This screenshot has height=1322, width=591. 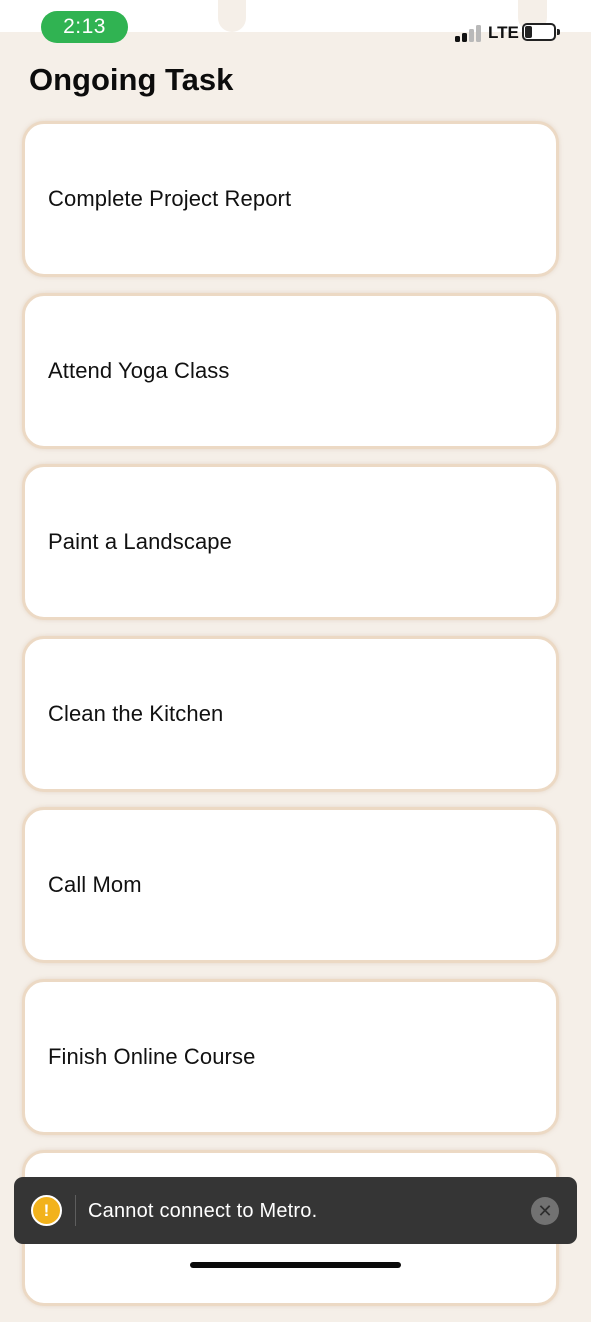 I want to click on toast-message: Cannot connect to Metro., so click(x=203, y=1211).